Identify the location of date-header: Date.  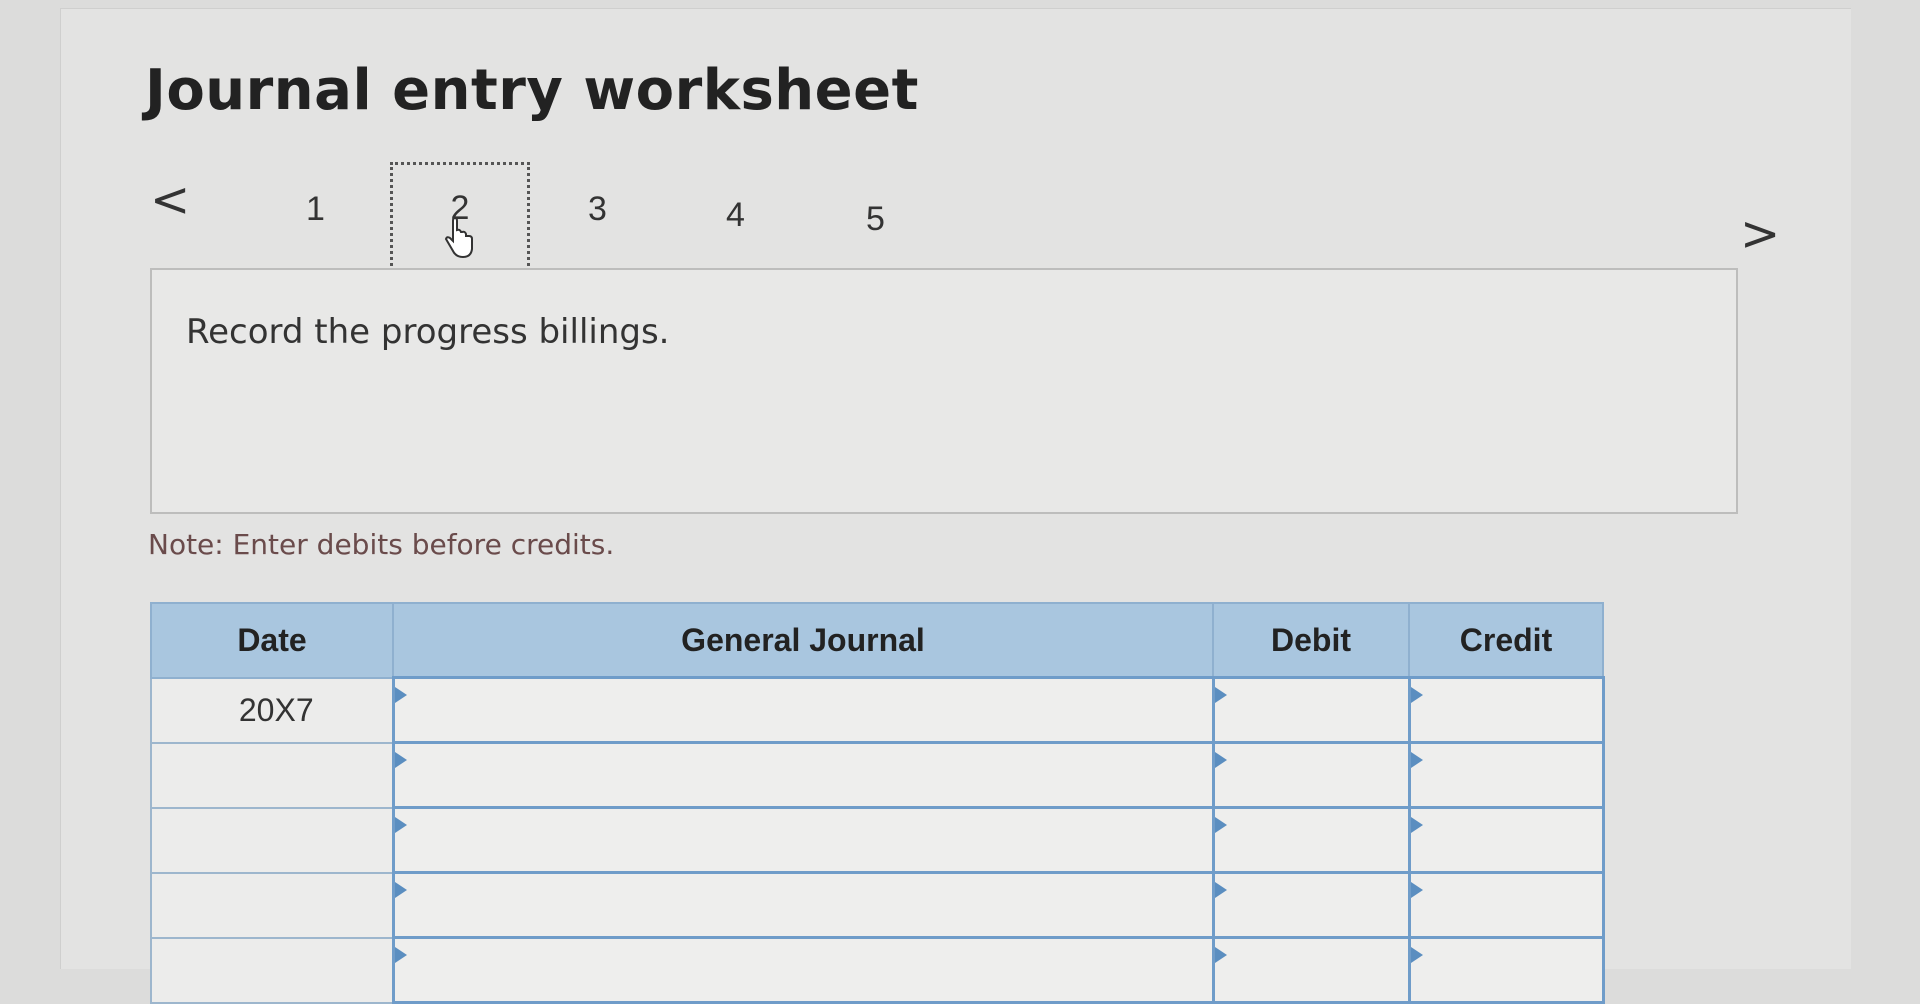
(272, 640).